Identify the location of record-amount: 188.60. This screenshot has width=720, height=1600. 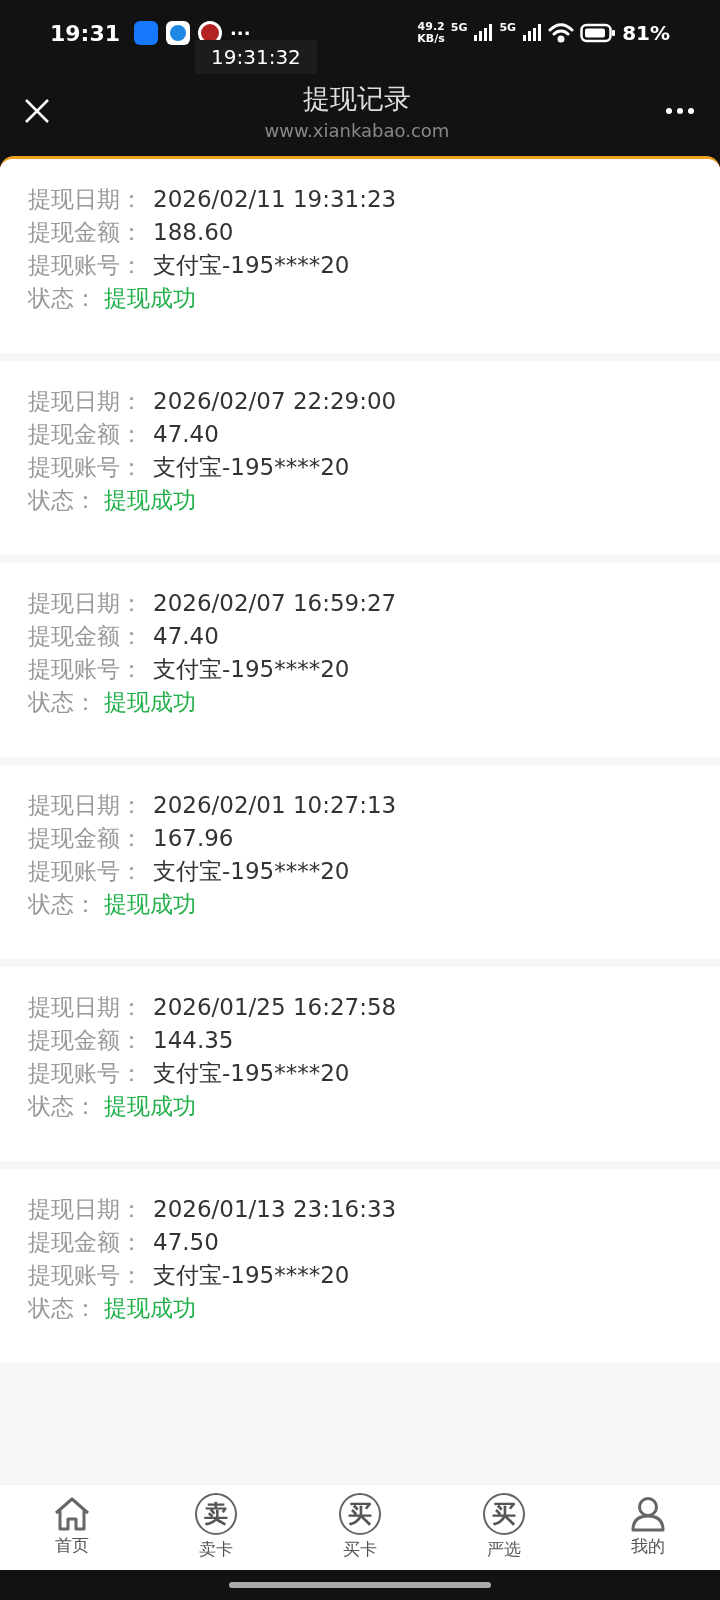
(193, 232).